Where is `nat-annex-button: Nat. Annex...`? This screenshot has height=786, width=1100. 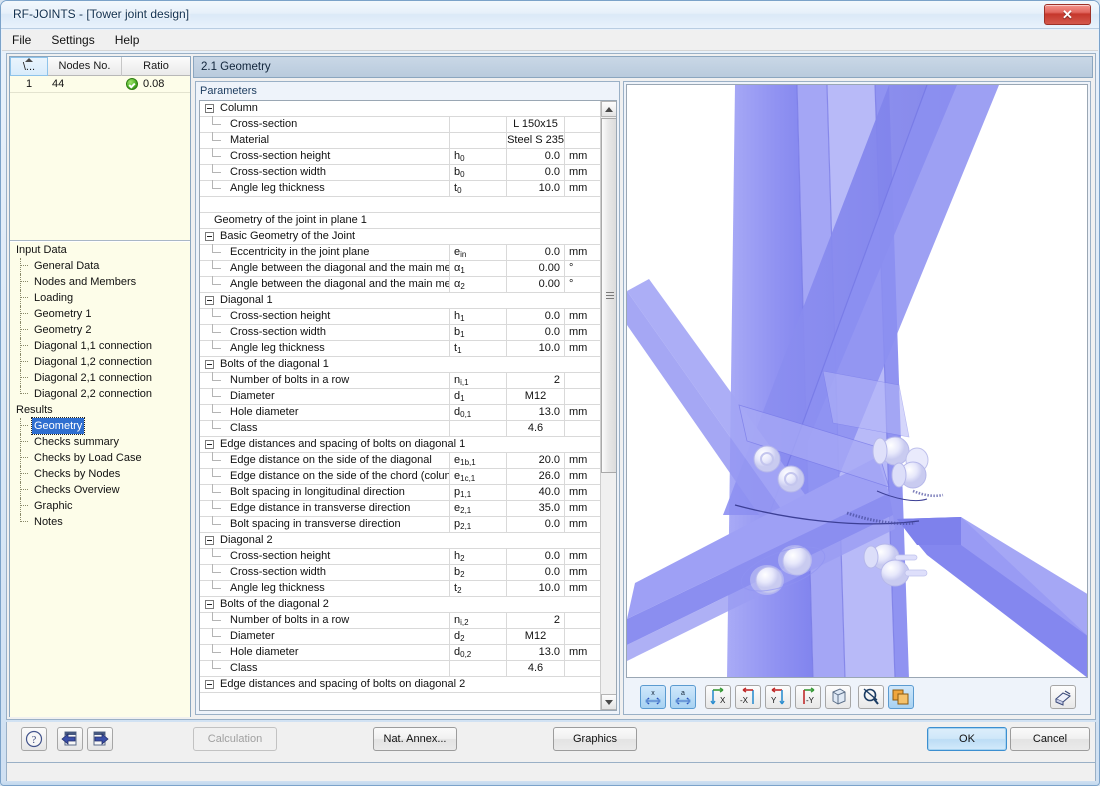 nat-annex-button: Nat. Annex... is located at coordinates (415, 739).